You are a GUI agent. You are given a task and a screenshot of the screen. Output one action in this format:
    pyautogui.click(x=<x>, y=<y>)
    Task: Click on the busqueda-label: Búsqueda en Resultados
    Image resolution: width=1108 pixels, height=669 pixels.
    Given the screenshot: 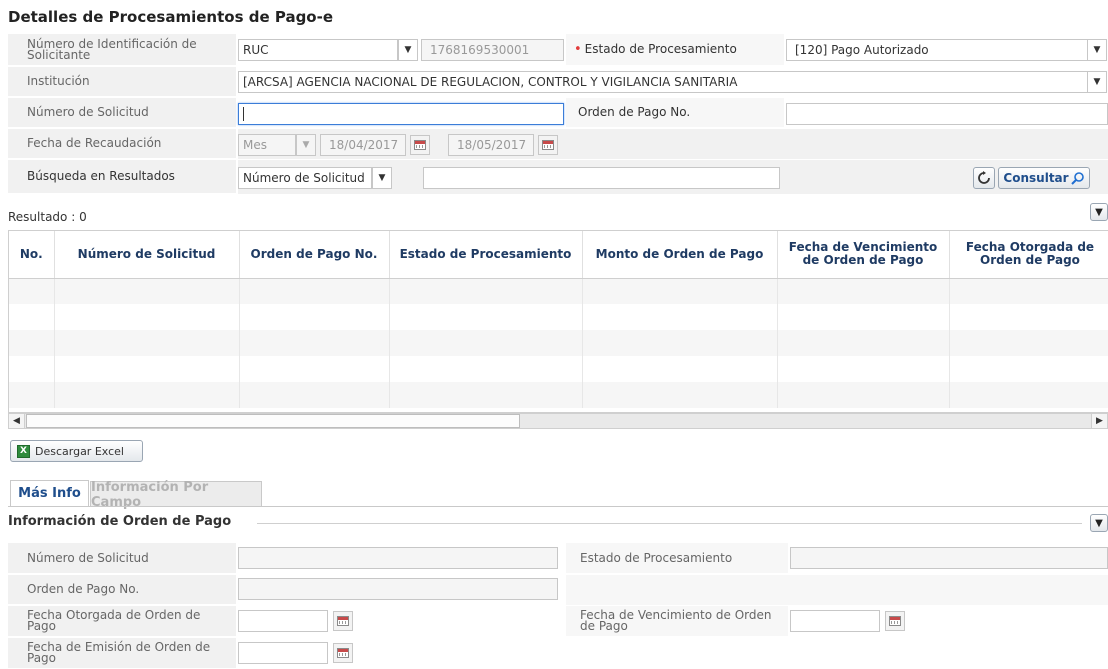 What is the action you would take?
    pyautogui.click(x=122, y=177)
    